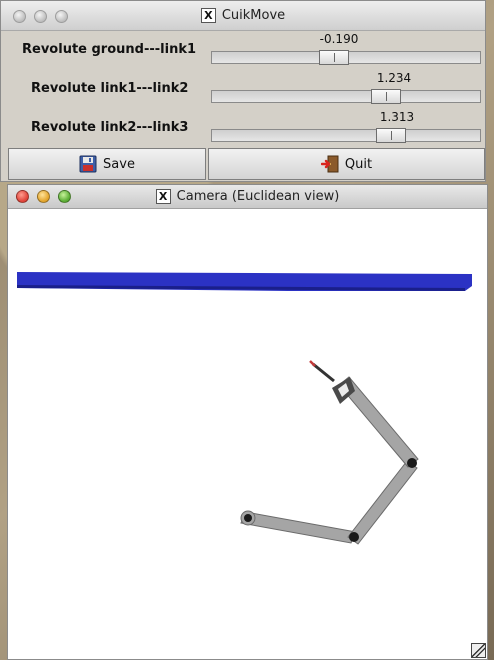 The image size is (494, 660). I want to click on slider-label: Revolute ground---link1, so click(109, 49).